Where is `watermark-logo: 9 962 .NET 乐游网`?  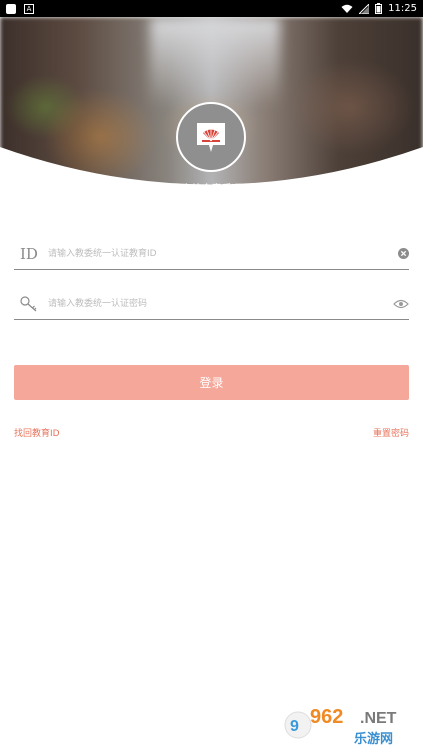 watermark-logo: 9 962 .NET 乐游网 is located at coordinates (352, 724).